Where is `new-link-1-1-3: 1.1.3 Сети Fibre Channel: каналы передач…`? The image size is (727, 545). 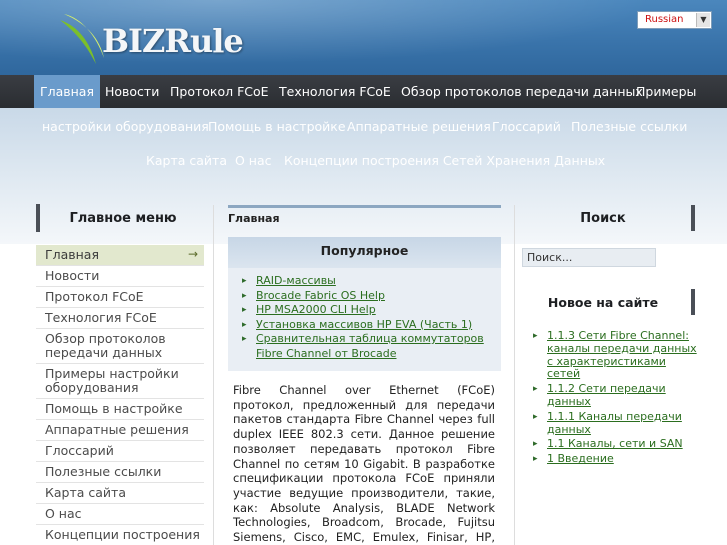
new-link-1-1-3: 1.1.3 Сети Fibre Channel: каналы передач… is located at coordinates (622, 354).